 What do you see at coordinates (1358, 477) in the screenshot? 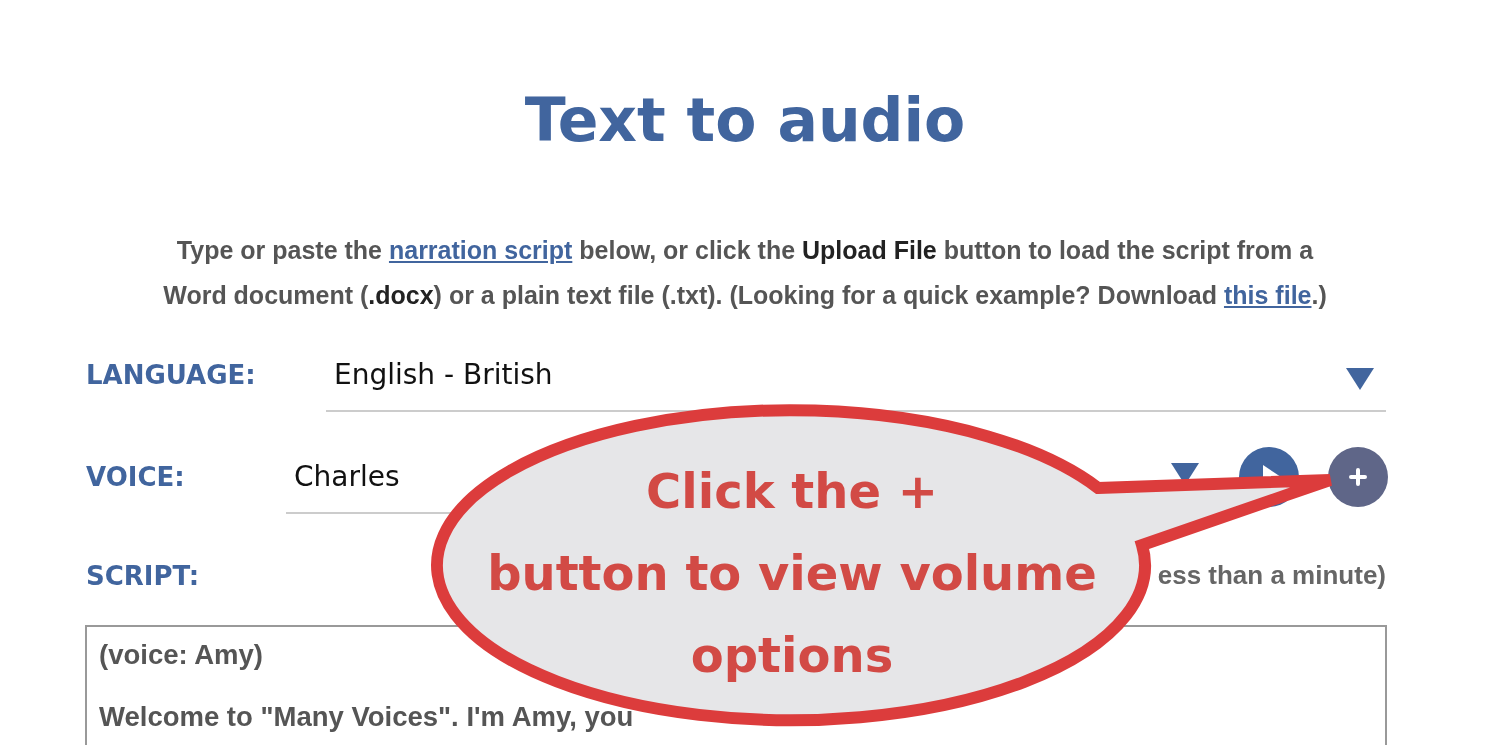
I see `add-button` at bounding box center [1358, 477].